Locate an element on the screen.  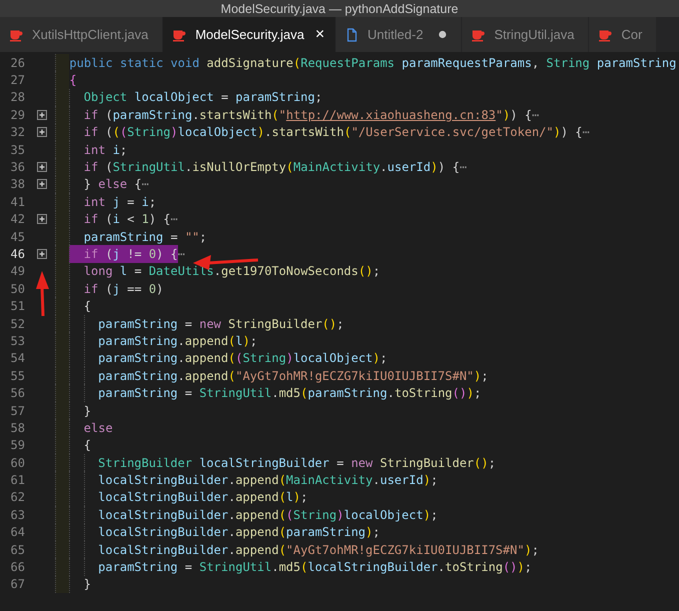
code-line: Object localObject = paramString; is located at coordinates (188, 97).